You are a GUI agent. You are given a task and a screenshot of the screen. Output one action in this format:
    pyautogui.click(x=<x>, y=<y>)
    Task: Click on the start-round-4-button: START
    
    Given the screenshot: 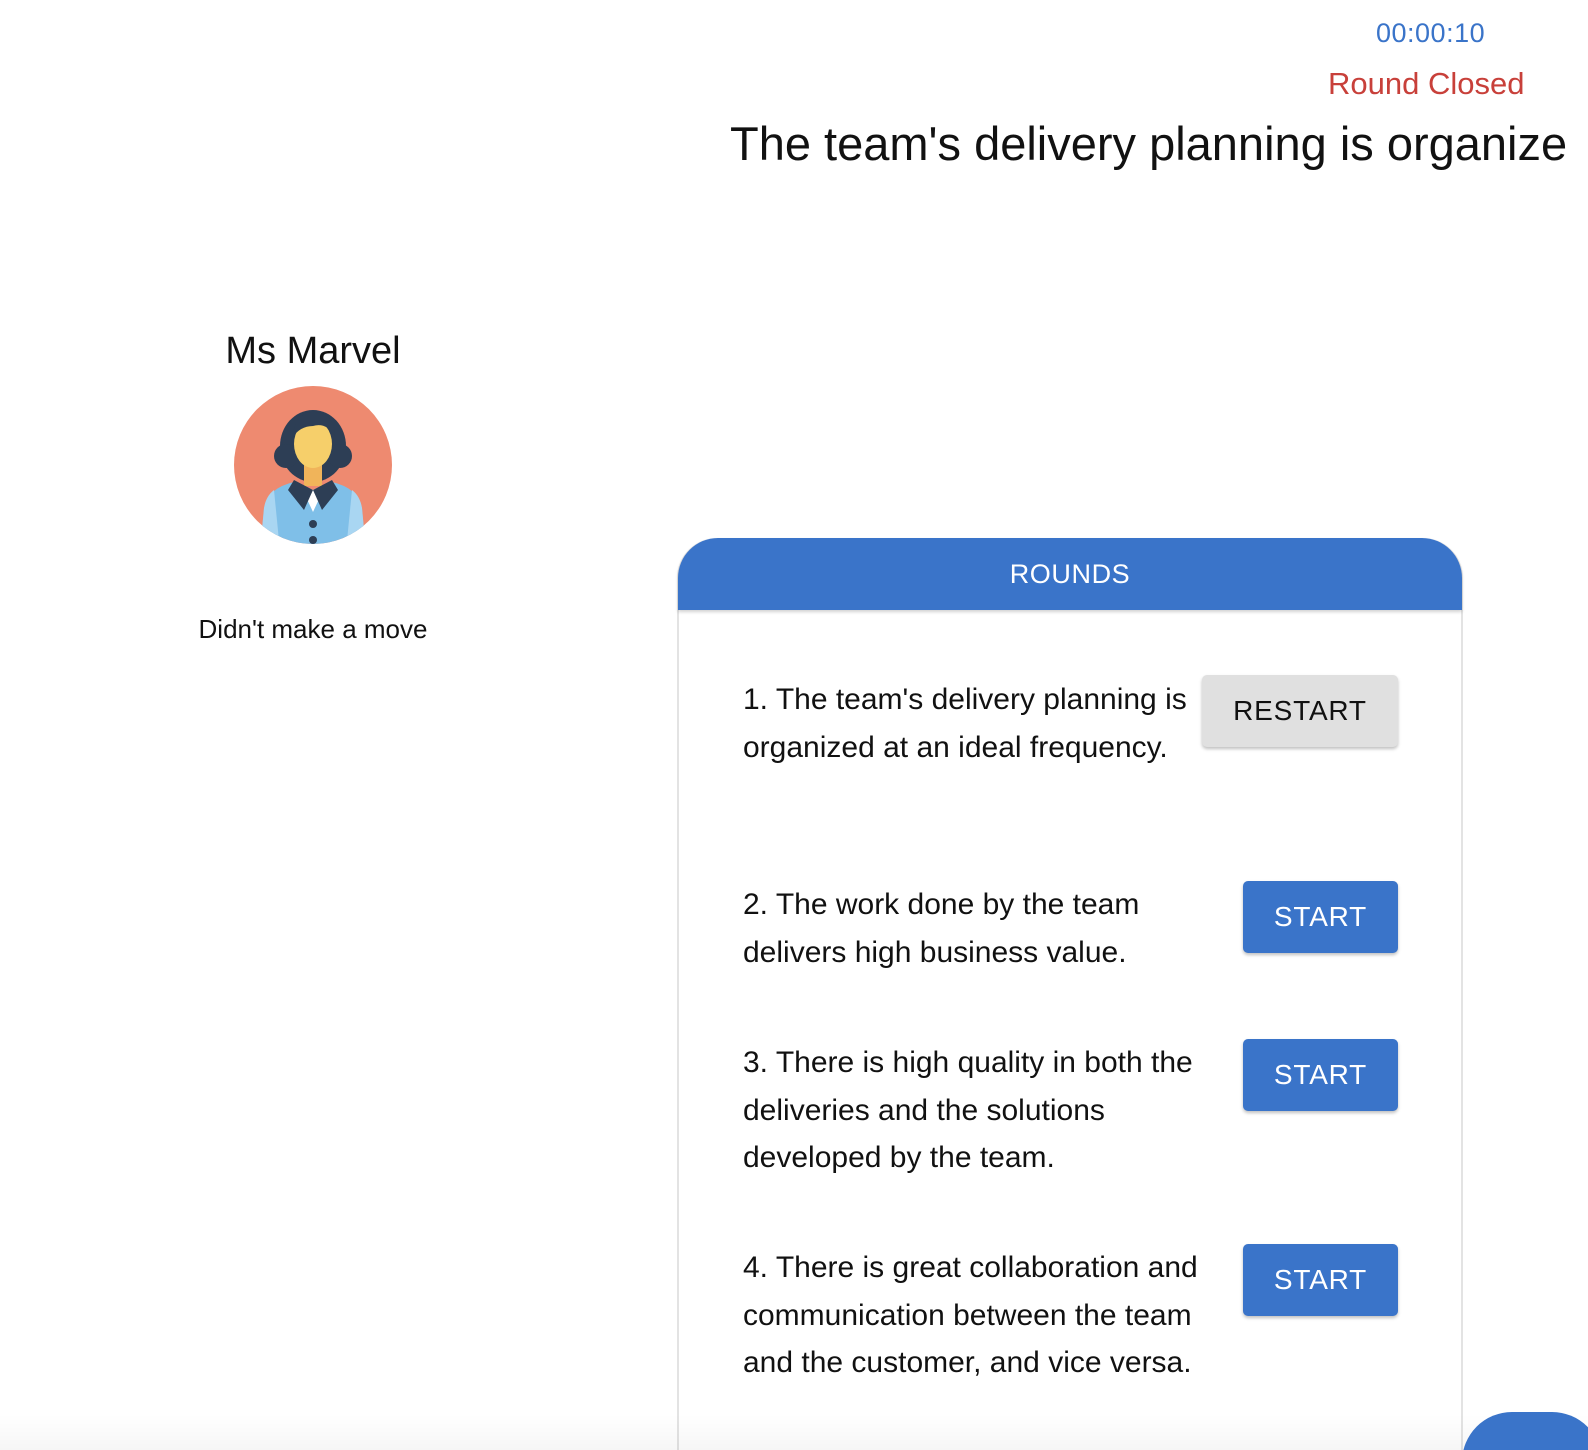 What is the action you would take?
    pyautogui.click(x=1320, y=1280)
    